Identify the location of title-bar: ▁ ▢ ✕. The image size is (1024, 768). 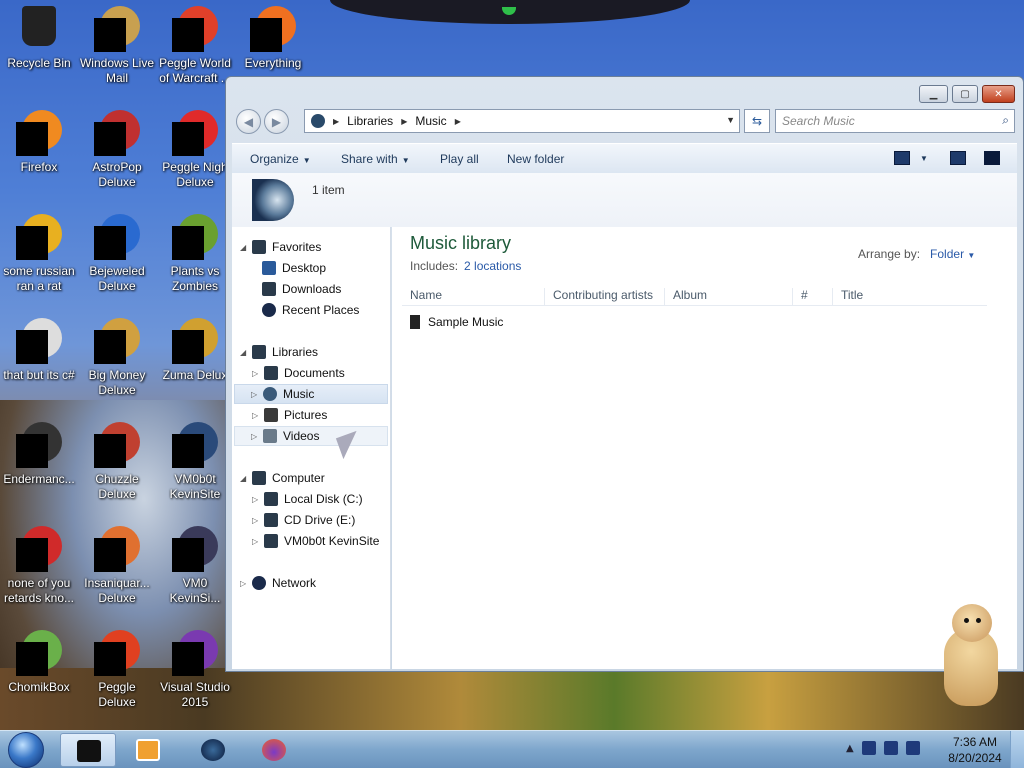
(624, 91).